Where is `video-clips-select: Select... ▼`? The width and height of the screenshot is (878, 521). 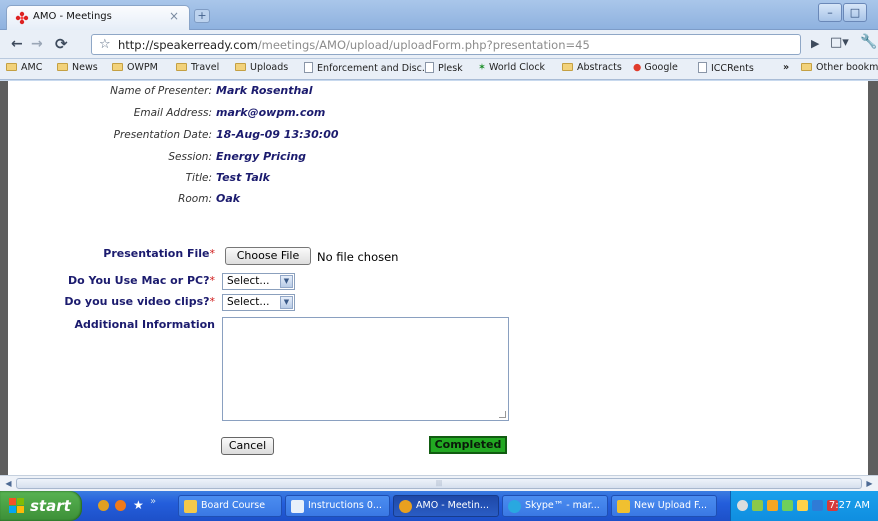 video-clips-select: Select... ▼ is located at coordinates (258, 302).